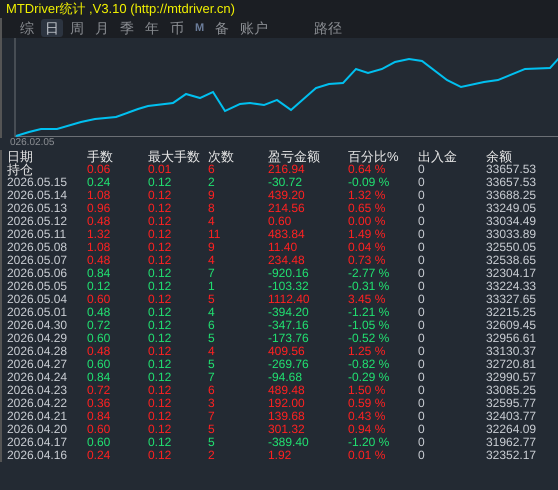 This screenshot has height=490, width=558. Describe the element at coordinates (366, 390) in the screenshot. I see `table-cell-text: 1.50 %` at that location.